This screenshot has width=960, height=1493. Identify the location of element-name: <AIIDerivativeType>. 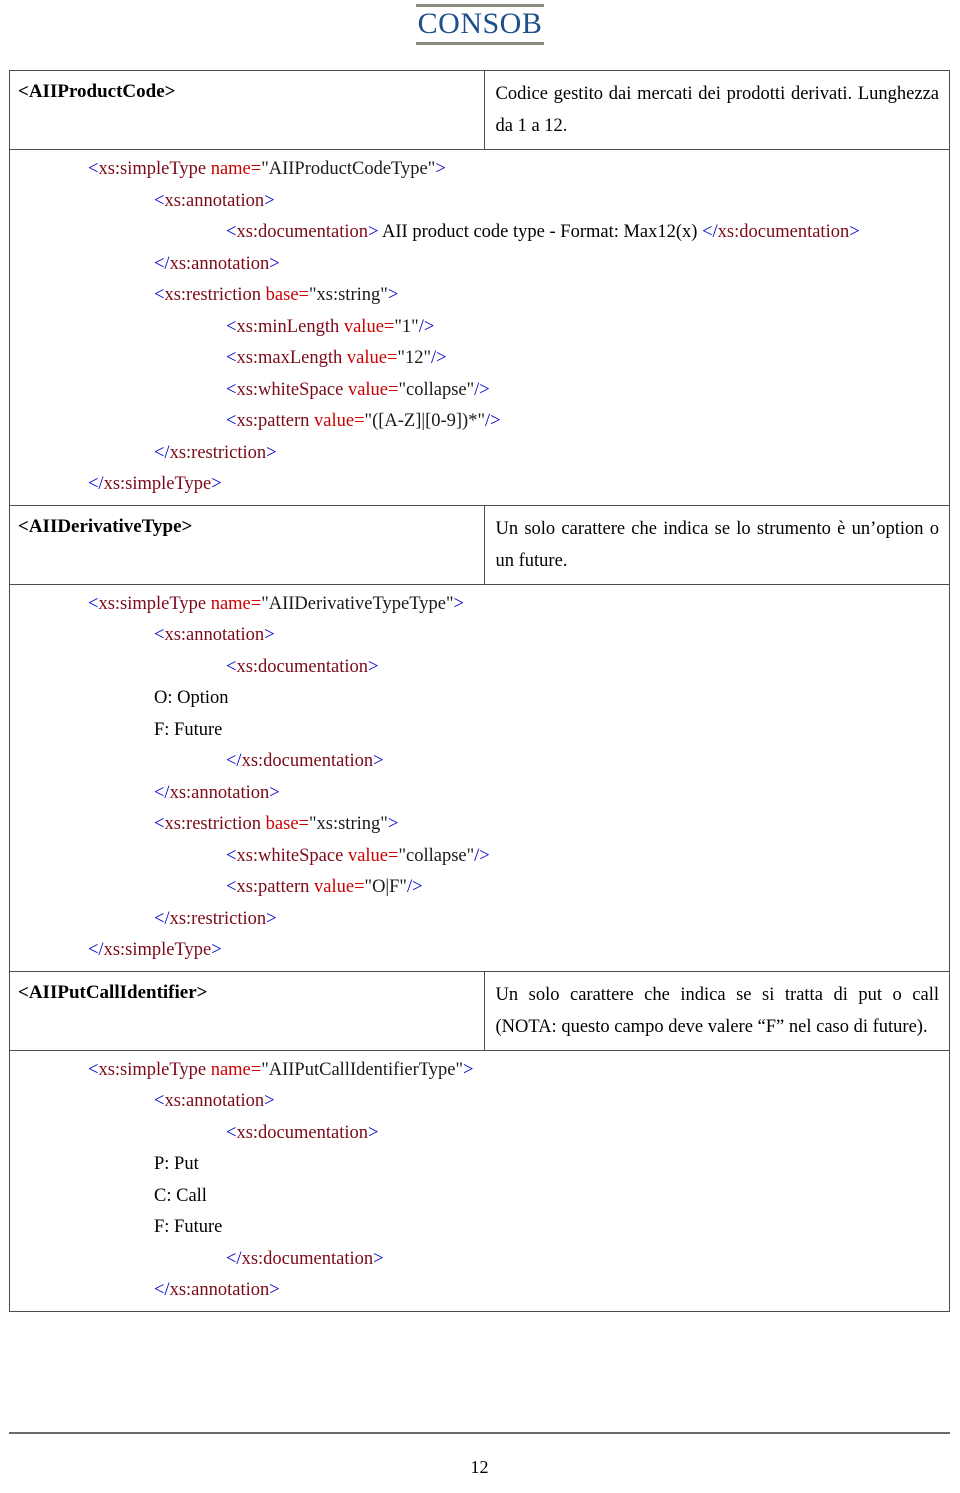
(105, 526).